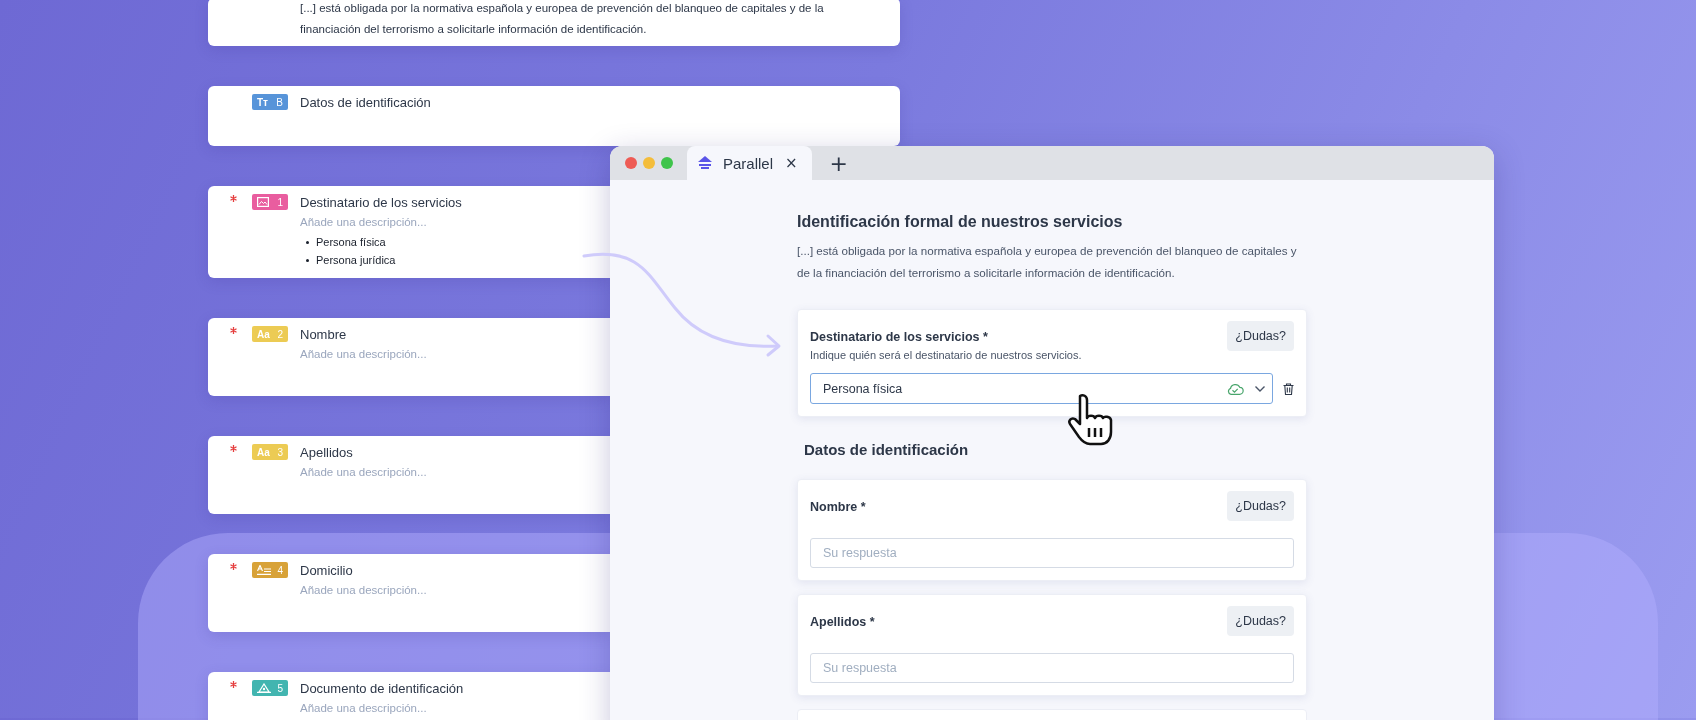  I want to click on field-number: 2, so click(280, 334).